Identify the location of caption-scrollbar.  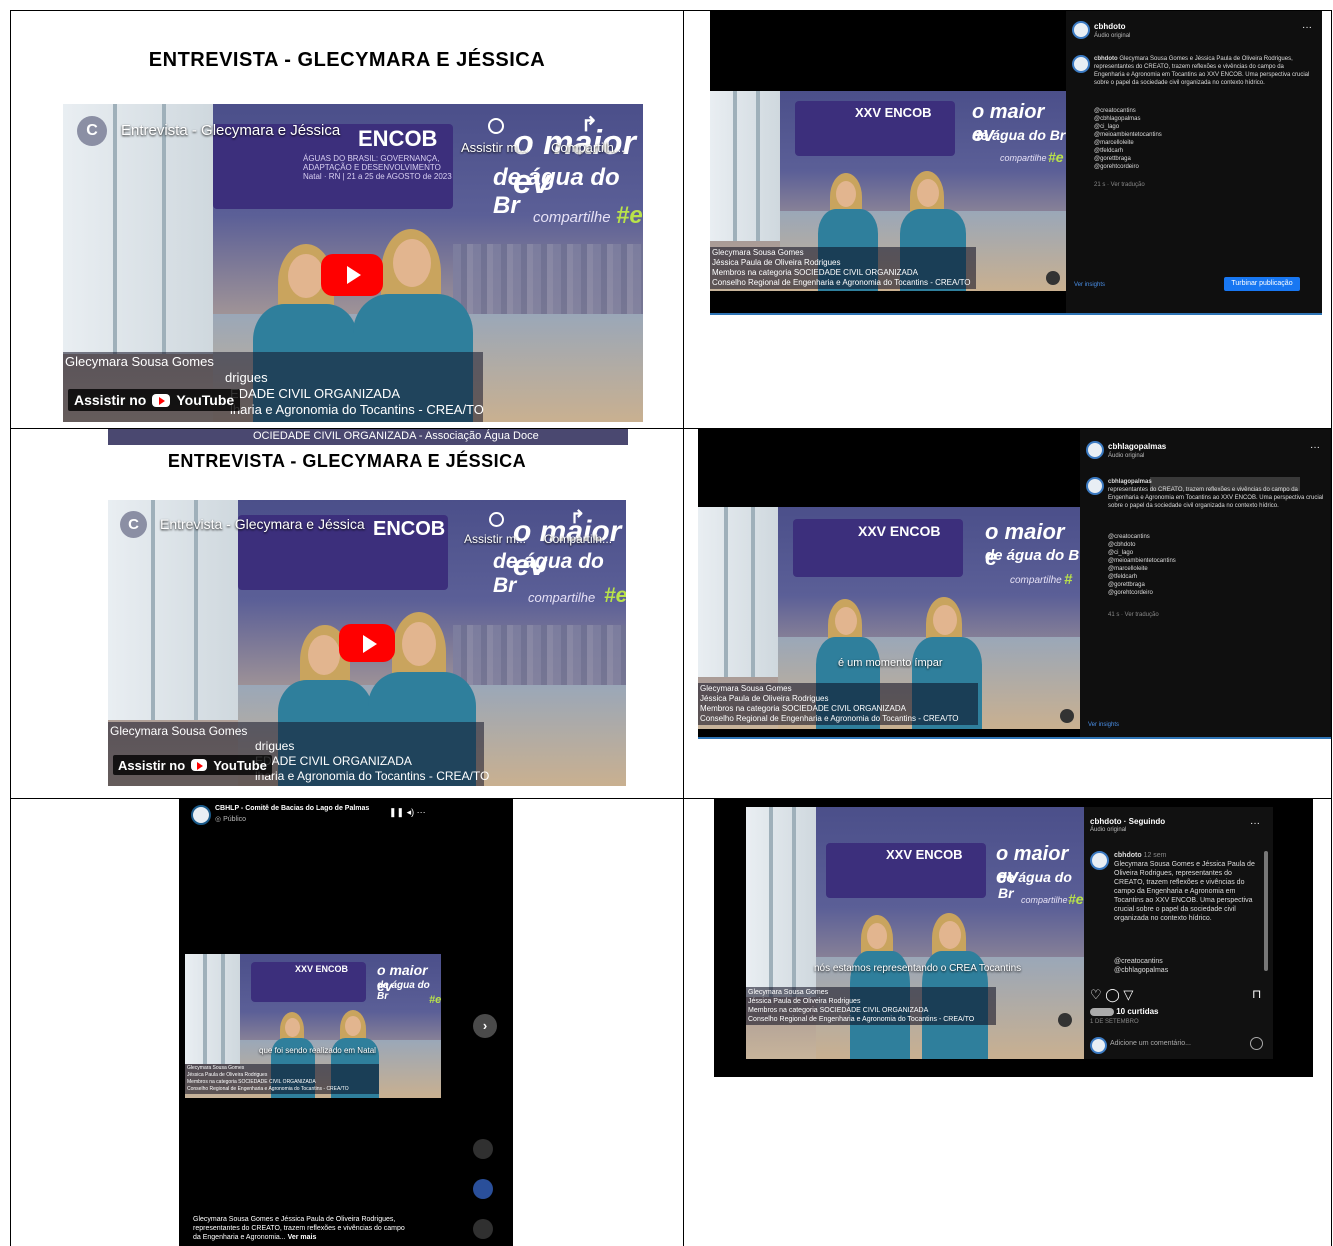
(1266, 911).